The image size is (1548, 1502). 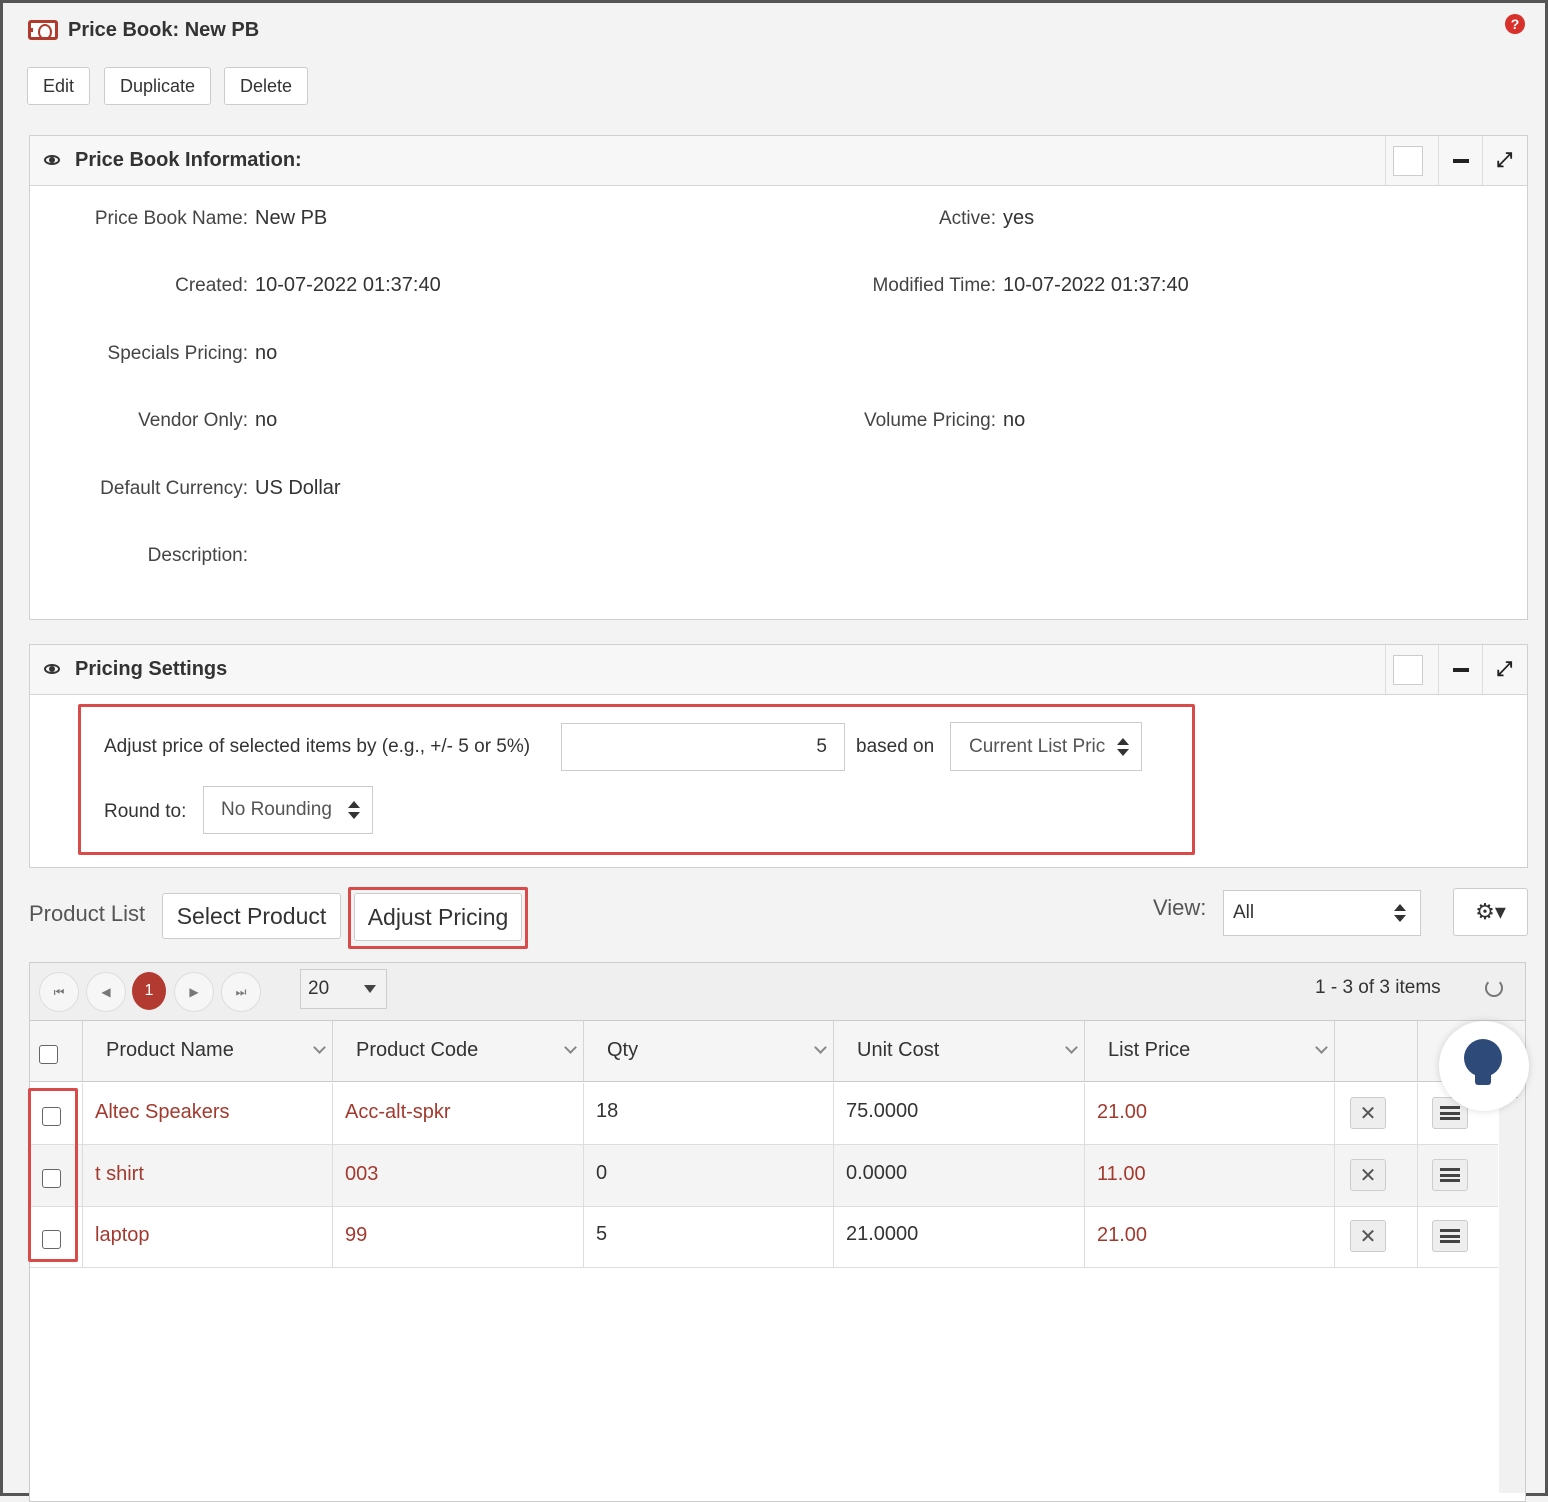 What do you see at coordinates (1494, 988) in the screenshot?
I see `refresh-icon` at bounding box center [1494, 988].